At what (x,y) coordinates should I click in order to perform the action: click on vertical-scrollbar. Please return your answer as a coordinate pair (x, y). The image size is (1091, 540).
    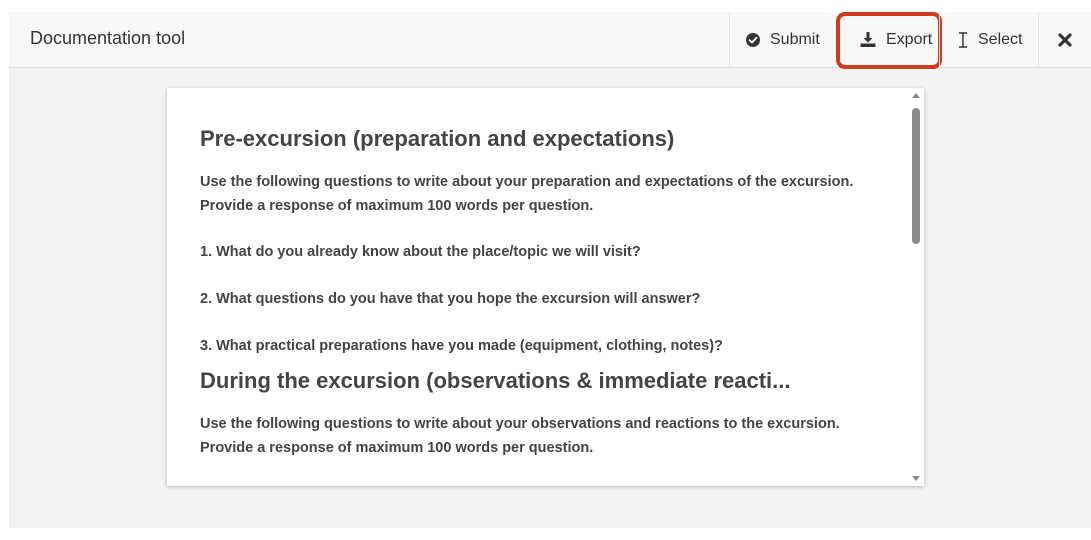
    Looking at the image, I should click on (916, 287).